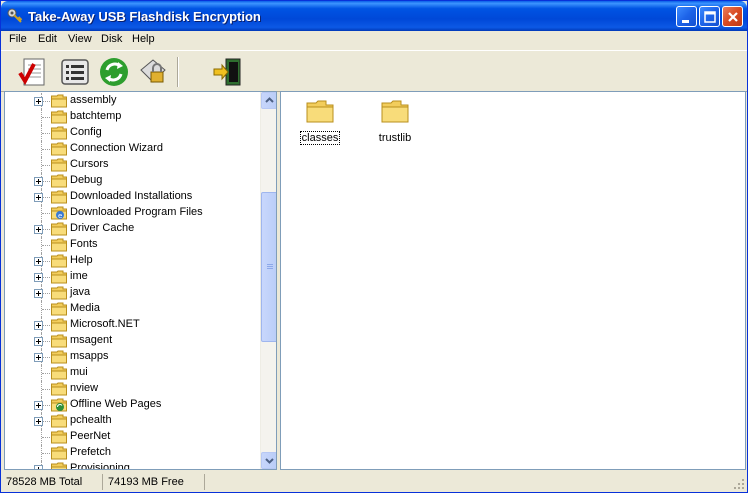  I want to click on close-icon, so click(733, 17).